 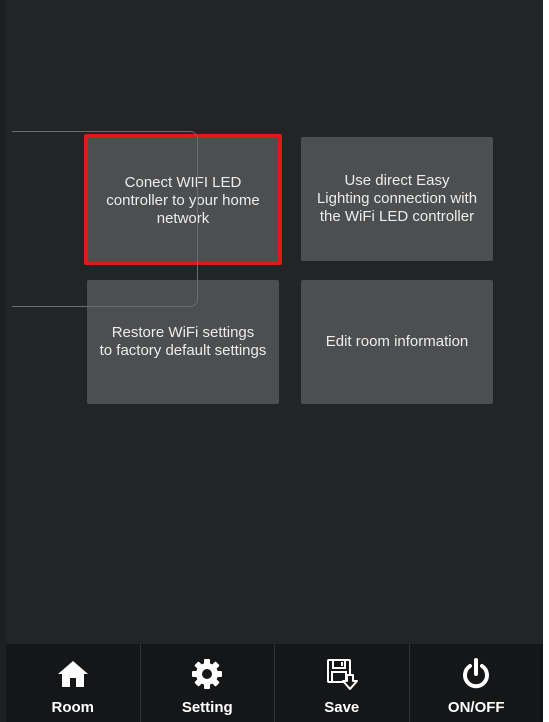 What do you see at coordinates (207, 707) in the screenshot?
I see `setting-button-label: Setting` at bounding box center [207, 707].